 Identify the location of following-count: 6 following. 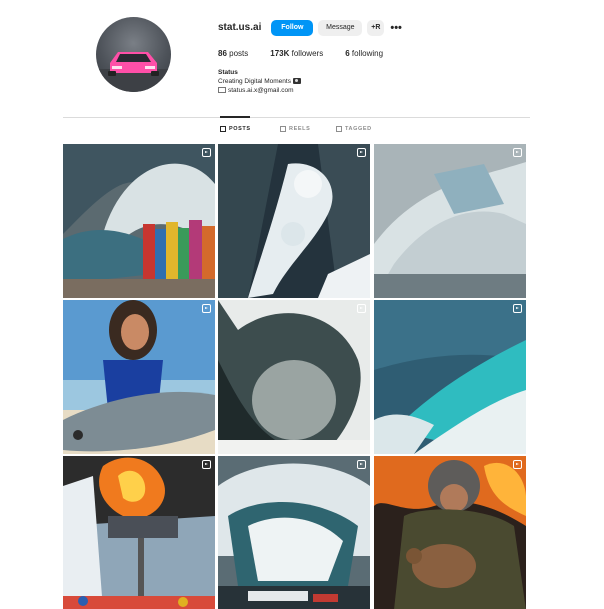
(364, 53).